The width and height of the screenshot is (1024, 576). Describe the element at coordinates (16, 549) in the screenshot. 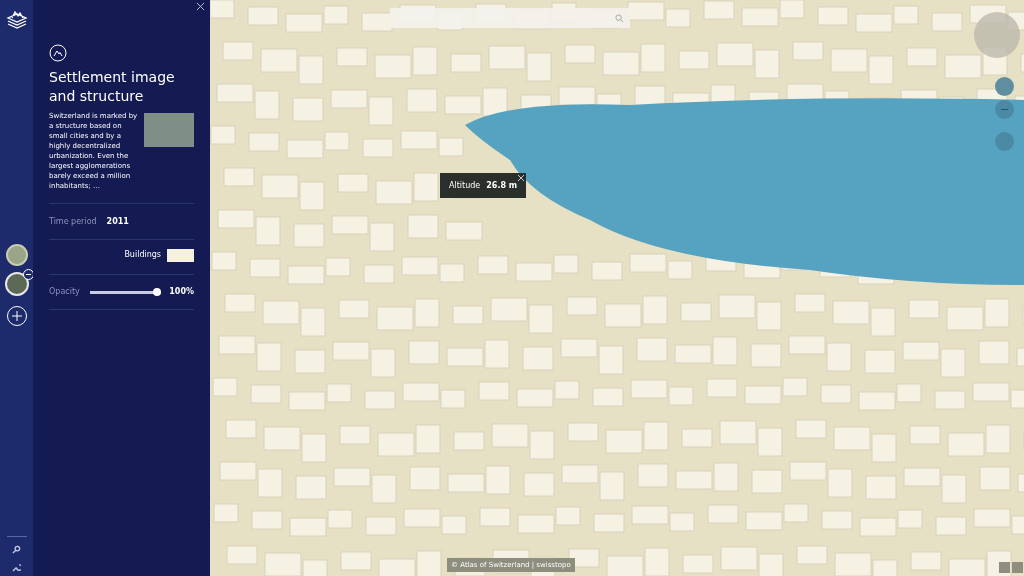

I see `key-icon` at that location.